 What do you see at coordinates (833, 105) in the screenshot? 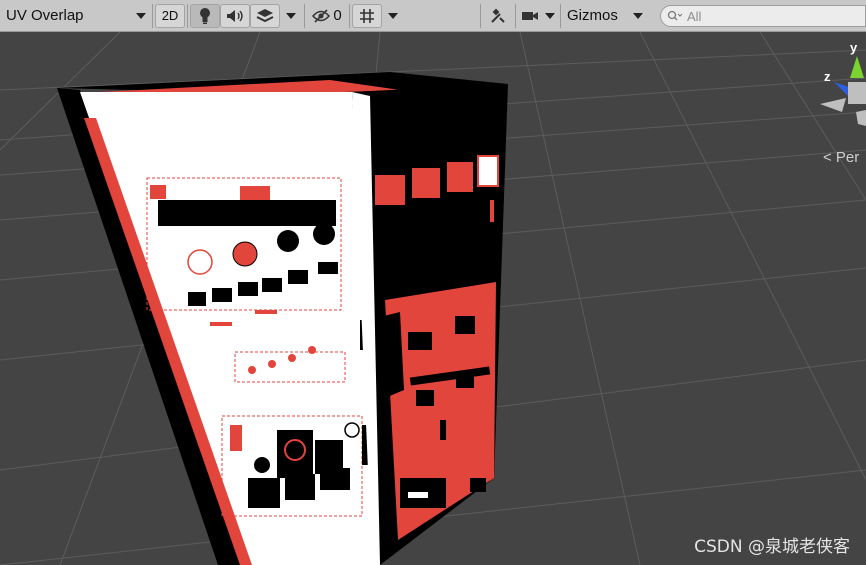
I see `x-axis-cone` at bounding box center [833, 105].